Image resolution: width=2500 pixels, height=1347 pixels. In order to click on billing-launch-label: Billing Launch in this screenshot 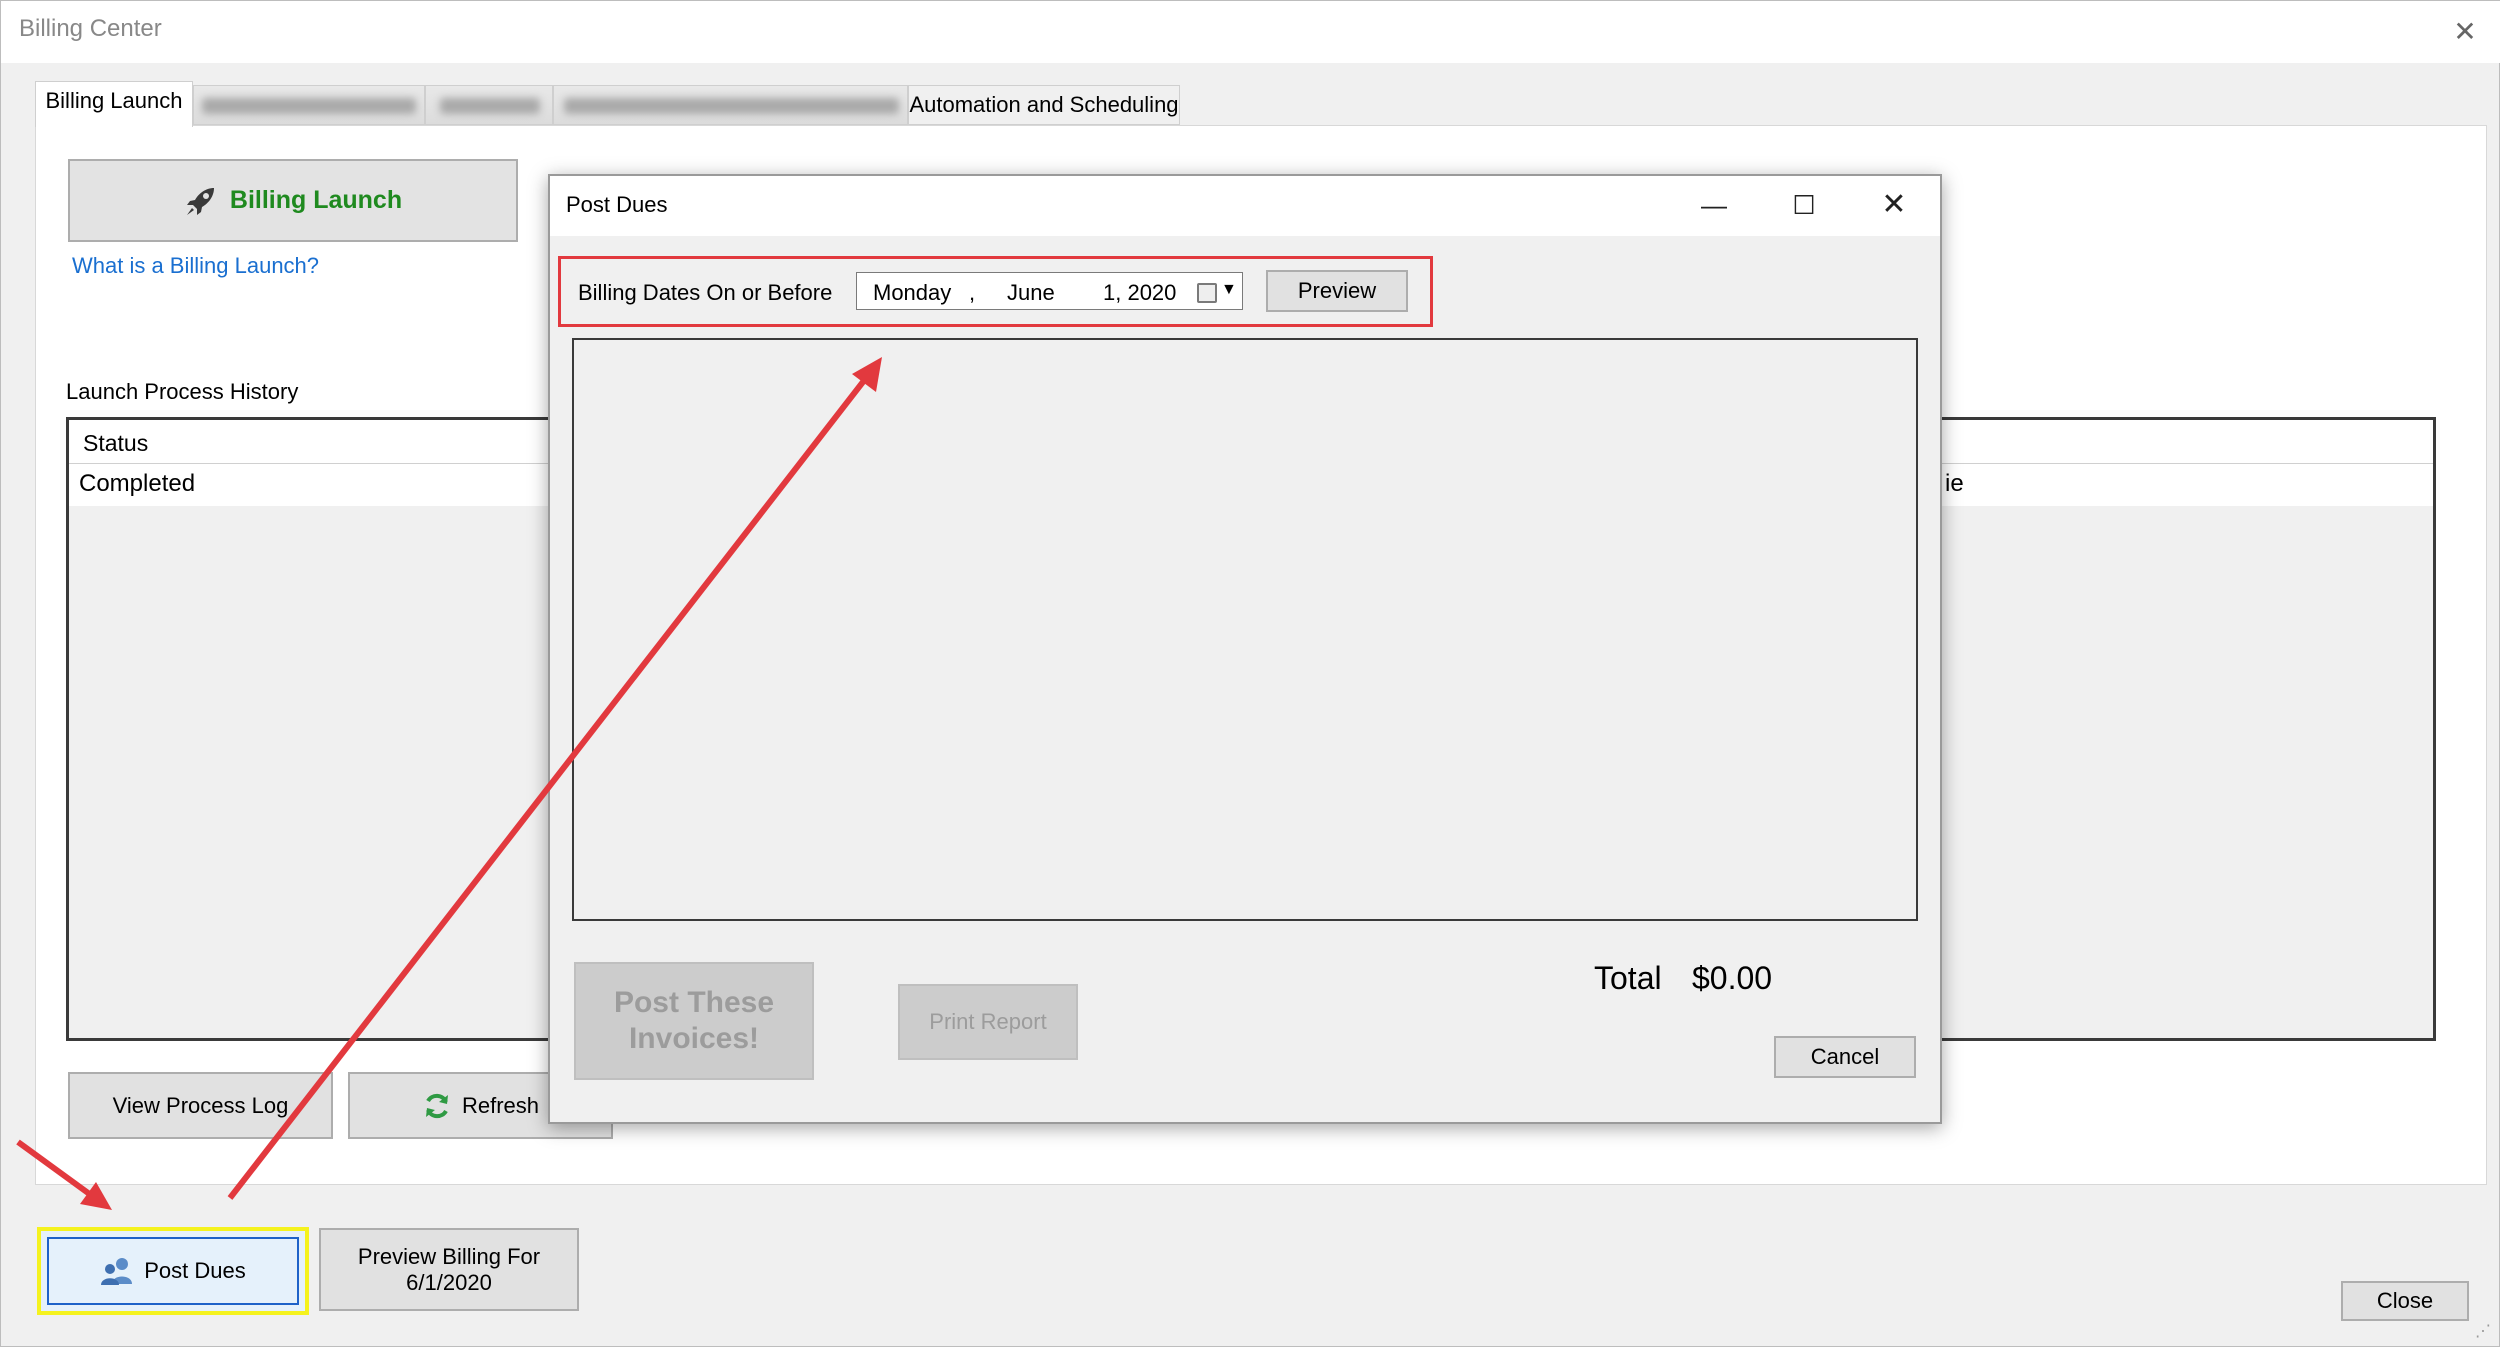, I will do `click(316, 200)`.